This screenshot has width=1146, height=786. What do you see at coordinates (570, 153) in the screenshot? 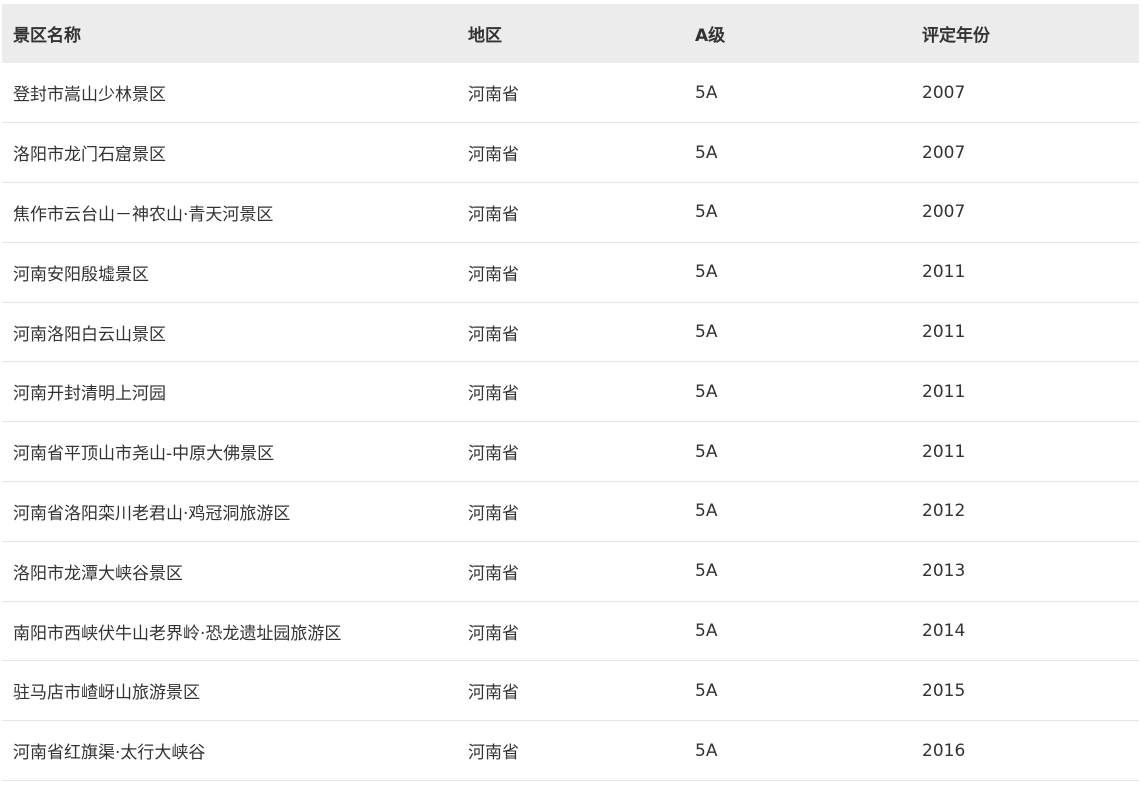
I see `table-row: 洛阳市龙门石窟景区 河南省 5A 2007` at bounding box center [570, 153].